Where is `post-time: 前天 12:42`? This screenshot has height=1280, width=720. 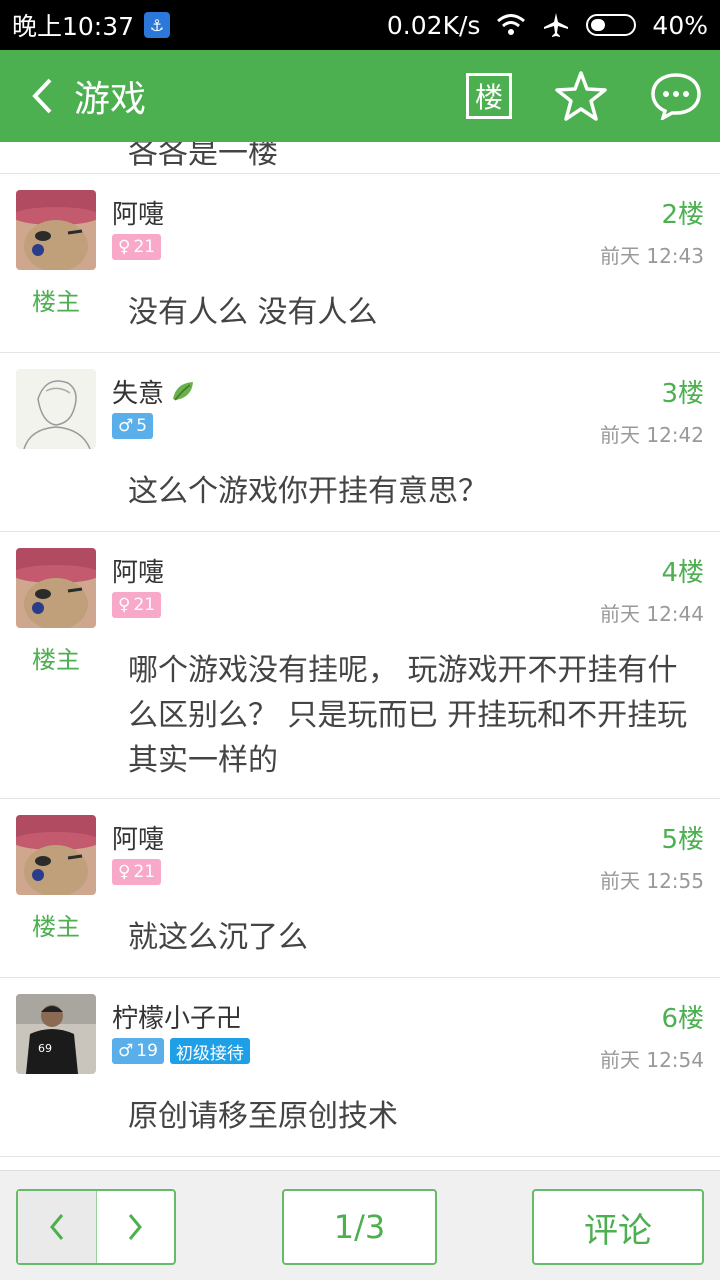 post-time: 前天 12:42 is located at coordinates (652, 435).